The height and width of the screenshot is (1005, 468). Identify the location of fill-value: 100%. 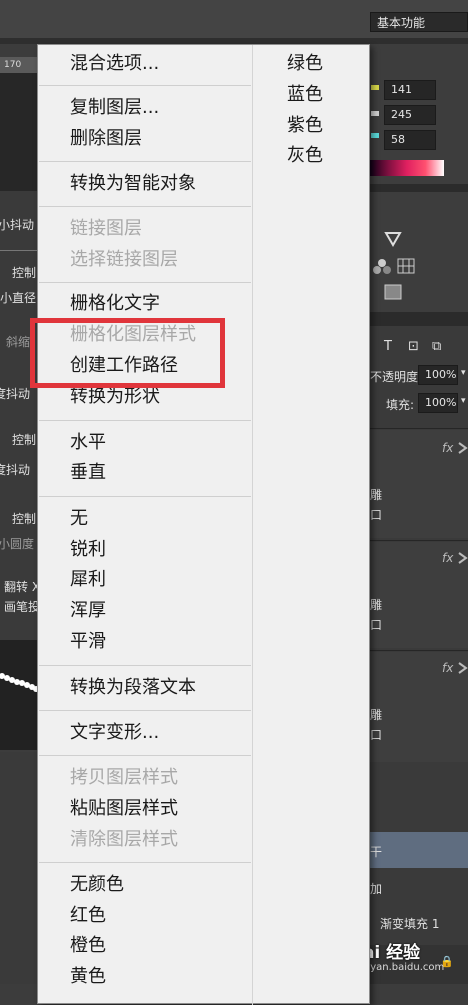
(441, 402).